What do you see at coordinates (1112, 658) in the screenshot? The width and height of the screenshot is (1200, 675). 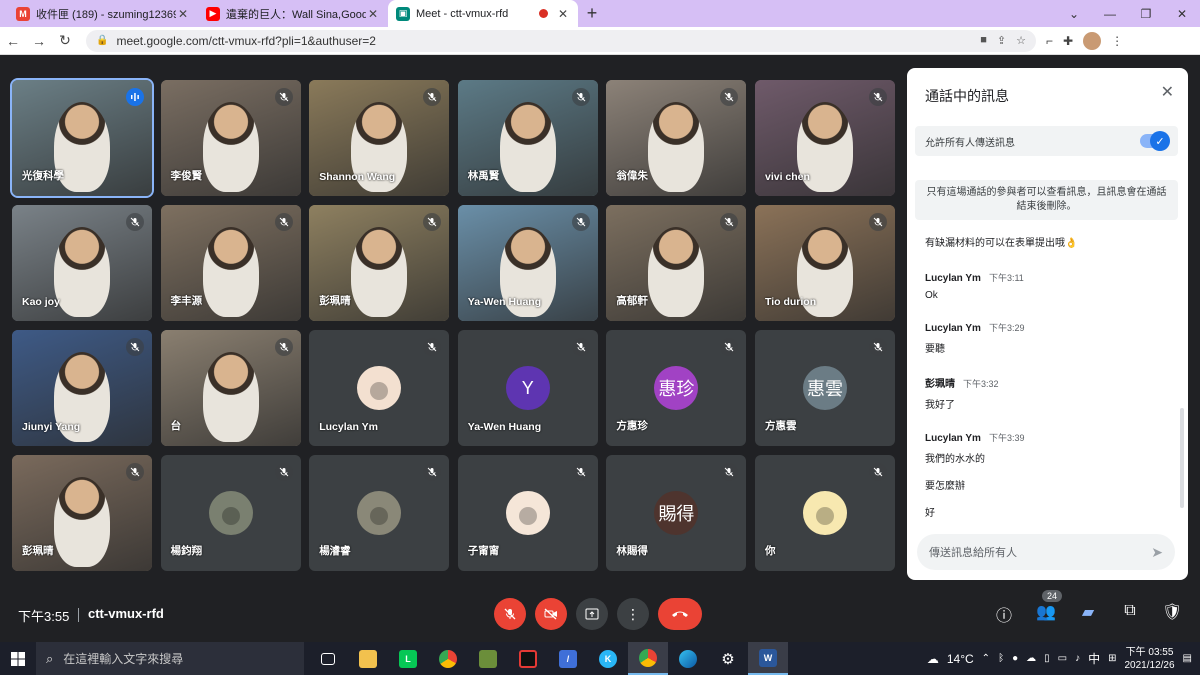 I see `input-mode-icon: ⊞` at bounding box center [1112, 658].